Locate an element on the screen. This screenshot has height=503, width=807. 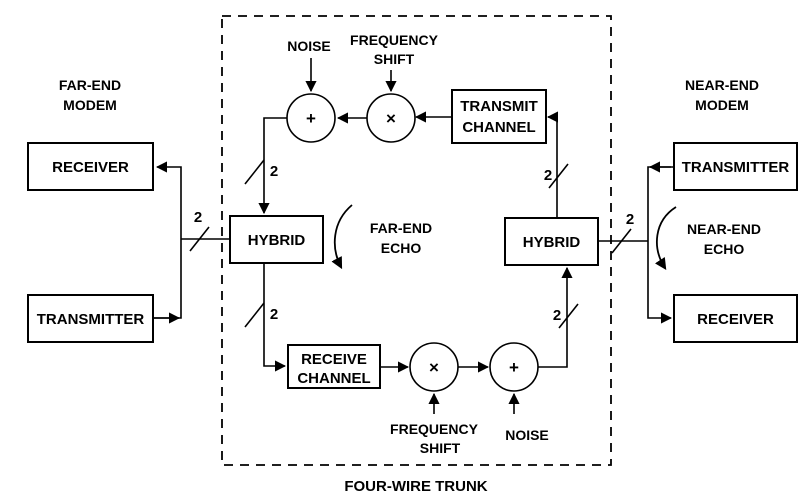
top-noise-label: NOISE is located at coordinates (309, 46).